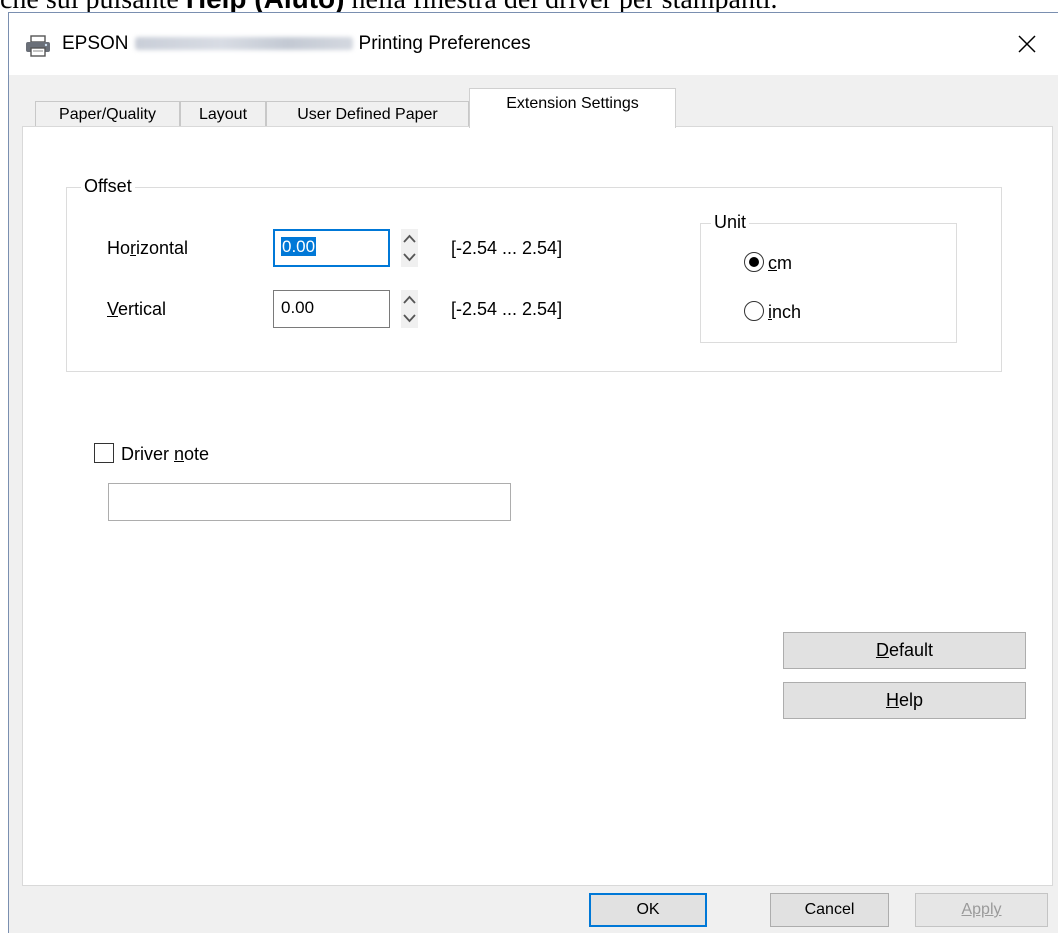 The image size is (1061, 933). I want to click on driver-note-label-pre: Driver, so click(147, 454).